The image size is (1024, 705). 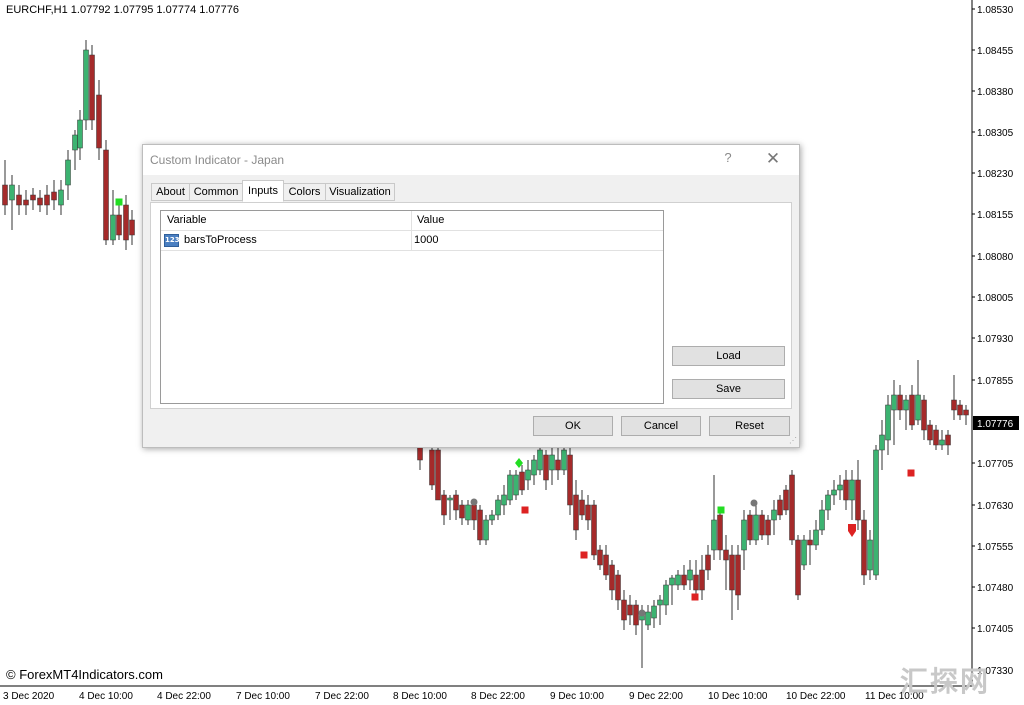 What do you see at coordinates (661, 426) in the screenshot?
I see `cancel-button: Cancel` at bounding box center [661, 426].